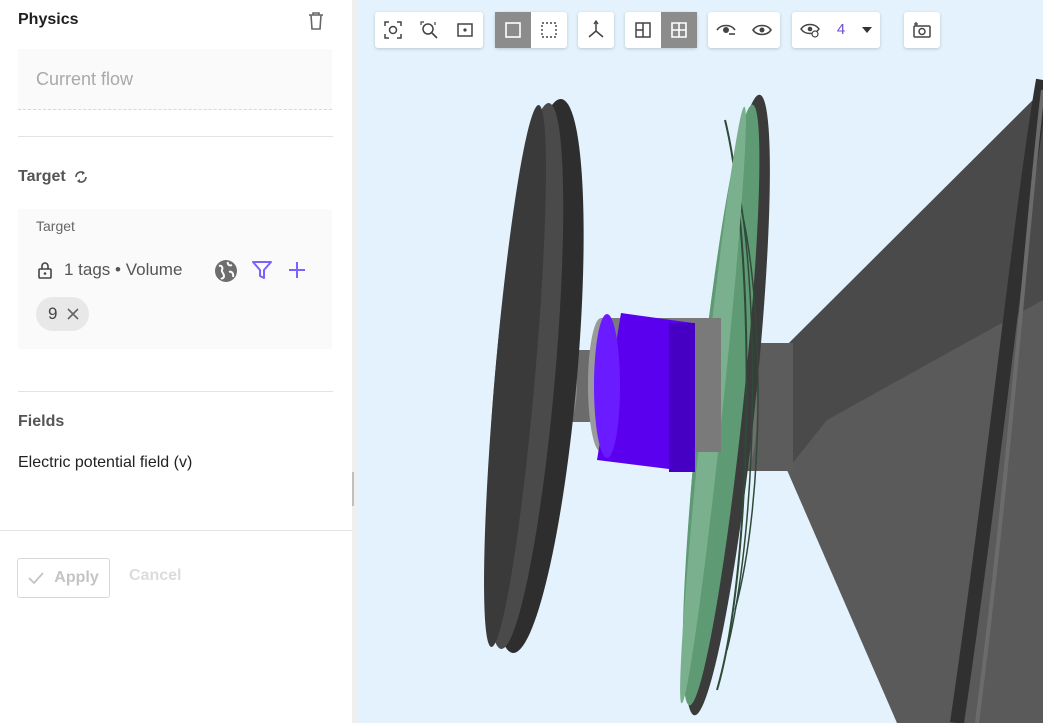 Image resolution: width=1043 pixels, height=723 pixels. What do you see at coordinates (393, 30) in the screenshot?
I see `zoom-to-fit-icon` at bounding box center [393, 30].